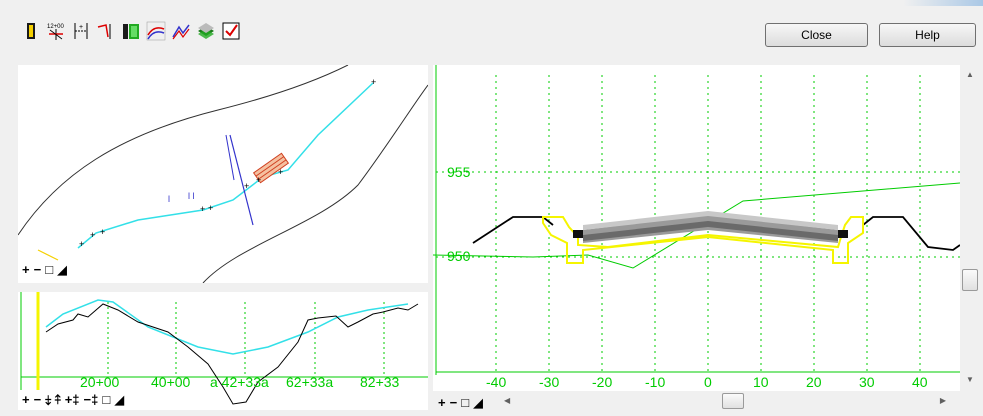 The width and height of the screenshot is (983, 416). What do you see at coordinates (970, 228) in the screenshot?
I see `vertical-scrollbar: ▲ ▼` at bounding box center [970, 228].